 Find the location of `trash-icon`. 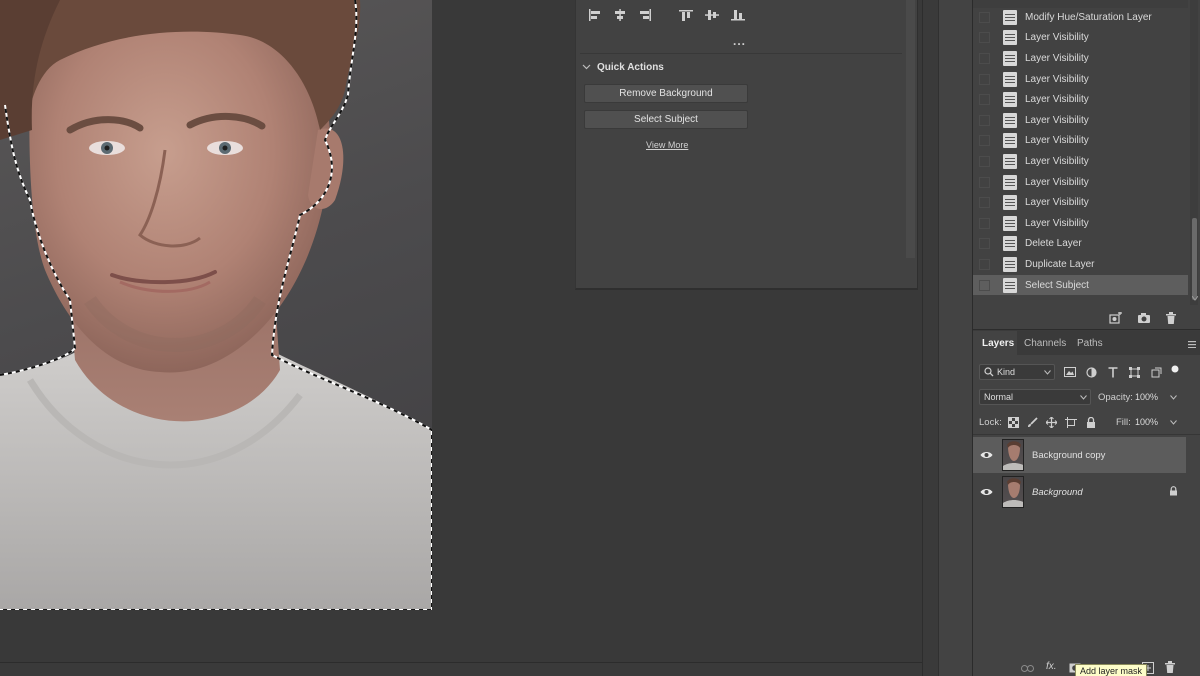

trash-icon is located at coordinates (1171, 318).